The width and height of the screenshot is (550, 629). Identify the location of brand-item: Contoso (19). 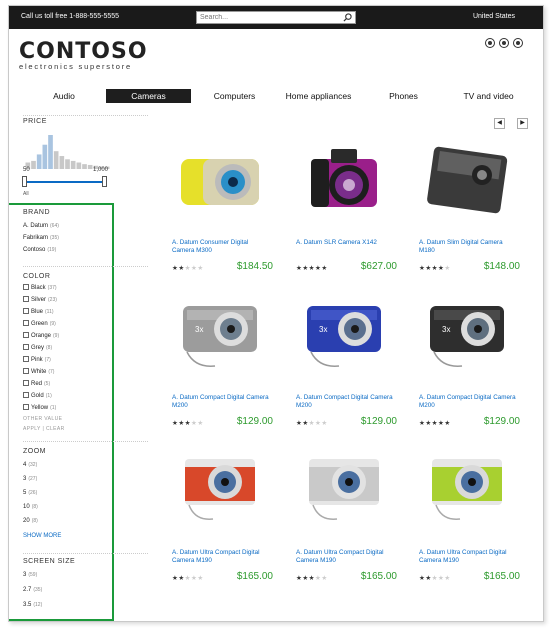
(41, 250).